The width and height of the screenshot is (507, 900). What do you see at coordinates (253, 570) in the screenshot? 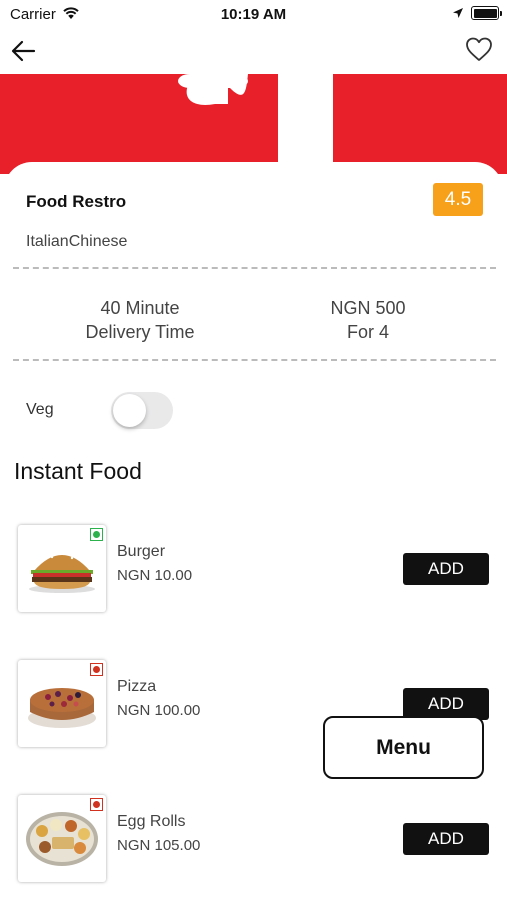
I see `list-item: Burger NGN 10.00 ADD` at bounding box center [253, 570].